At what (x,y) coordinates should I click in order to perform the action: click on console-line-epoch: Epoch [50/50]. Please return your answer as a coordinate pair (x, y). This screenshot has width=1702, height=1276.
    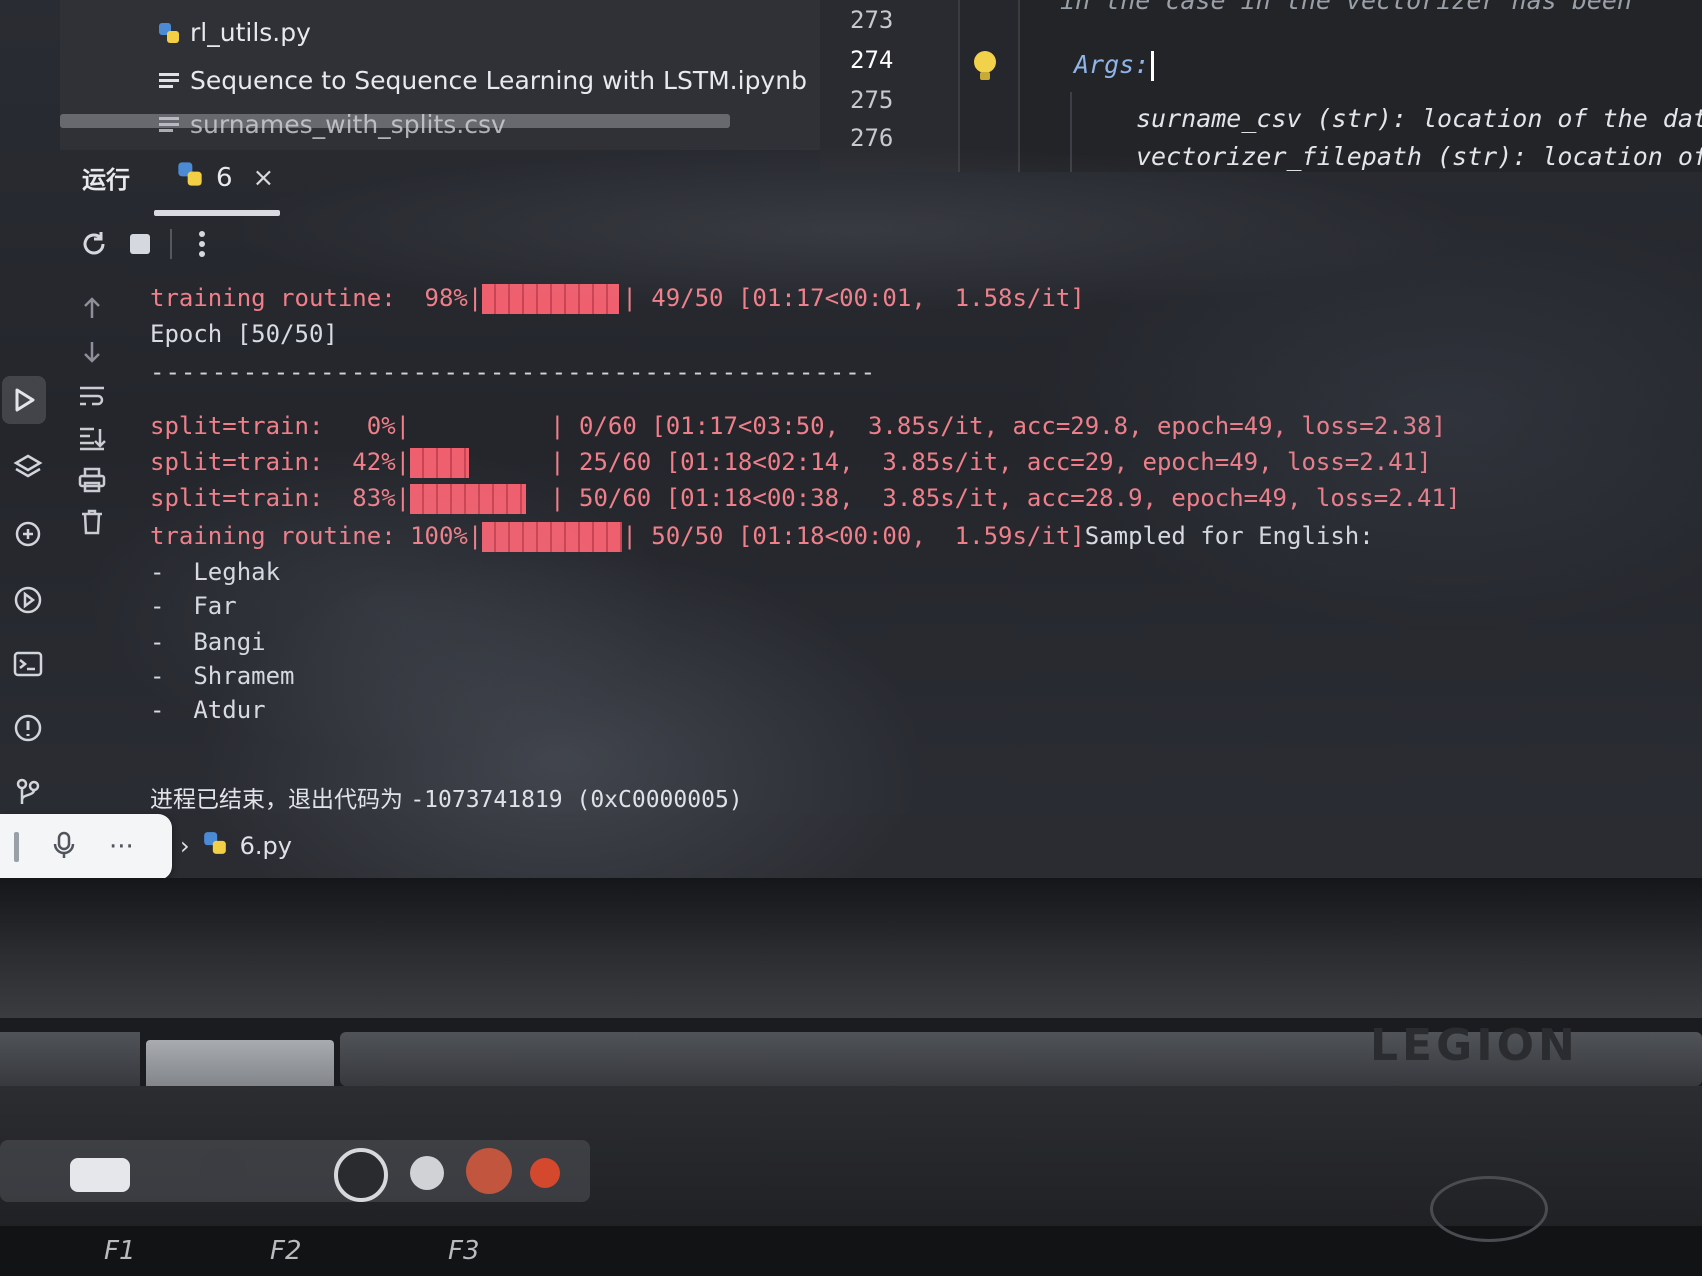
    Looking at the image, I should click on (244, 334).